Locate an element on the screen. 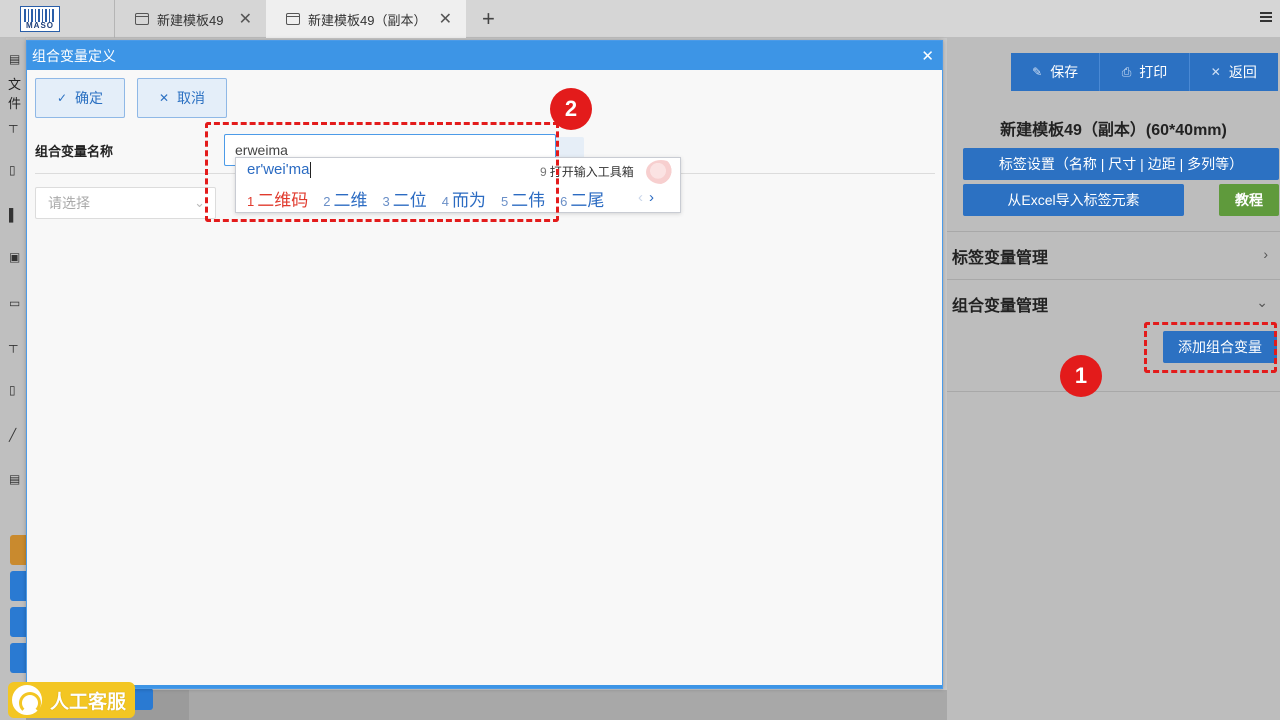  label-variable-section: 标签变量管理 › is located at coordinates (1113, 255).